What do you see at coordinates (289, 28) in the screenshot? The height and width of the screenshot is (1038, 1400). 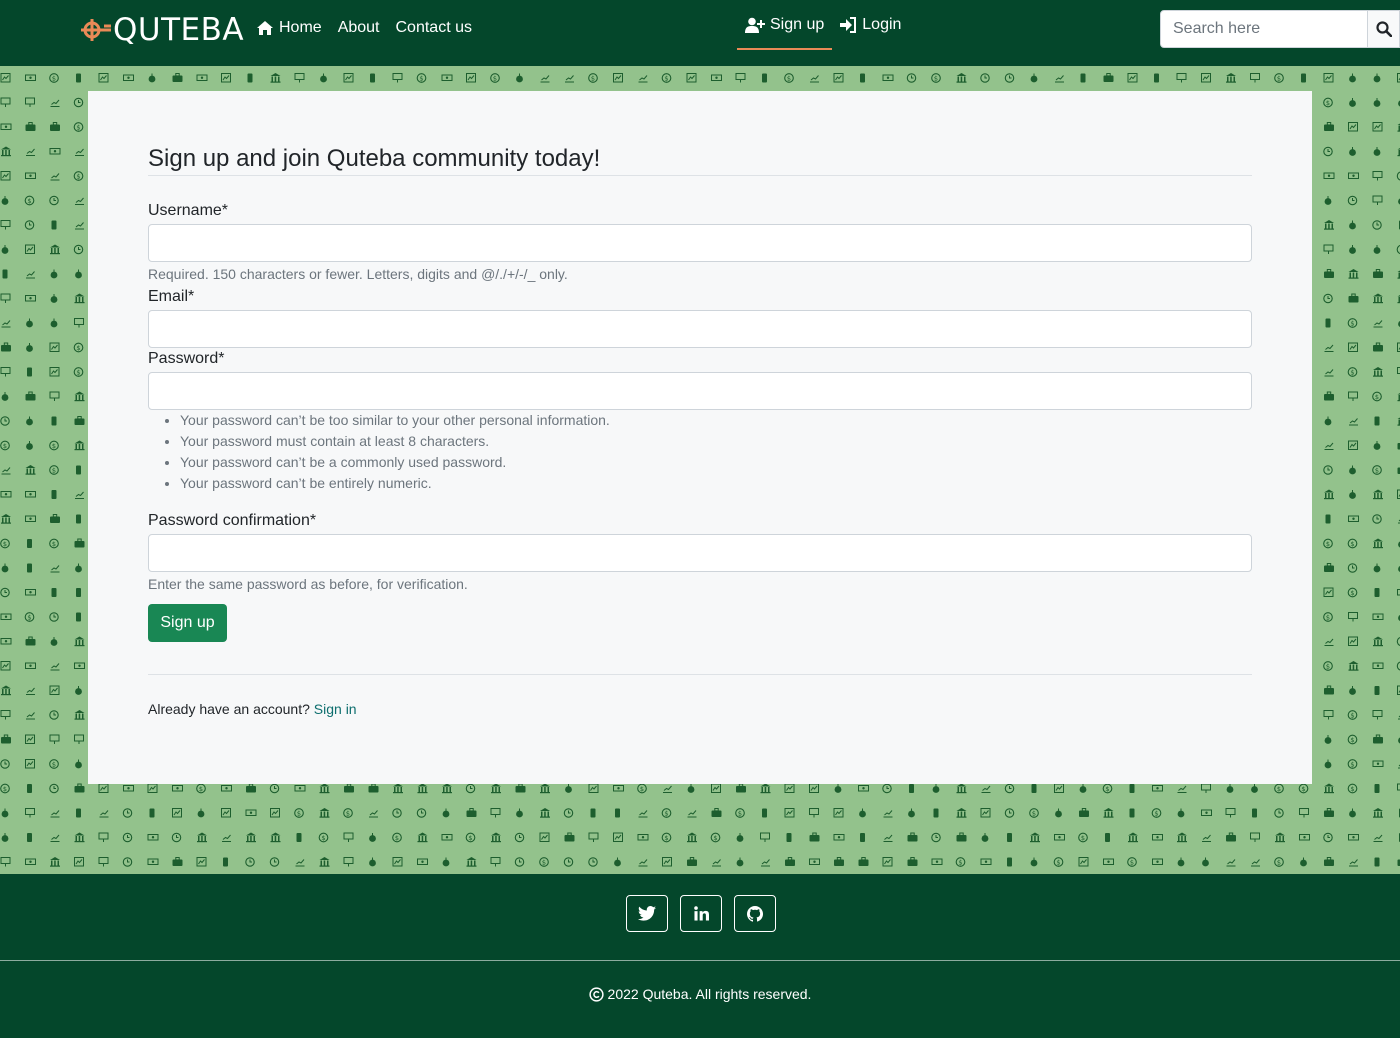 I see `nav-home: Home` at bounding box center [289, 28].